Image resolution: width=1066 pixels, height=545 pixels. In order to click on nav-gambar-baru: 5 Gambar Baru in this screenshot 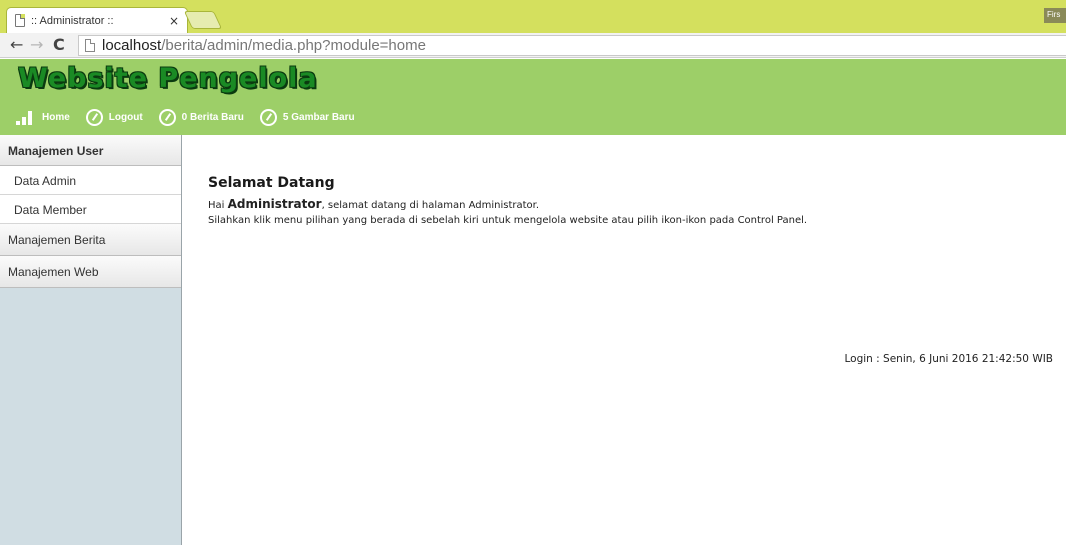, I will do `click(307, 117)`.